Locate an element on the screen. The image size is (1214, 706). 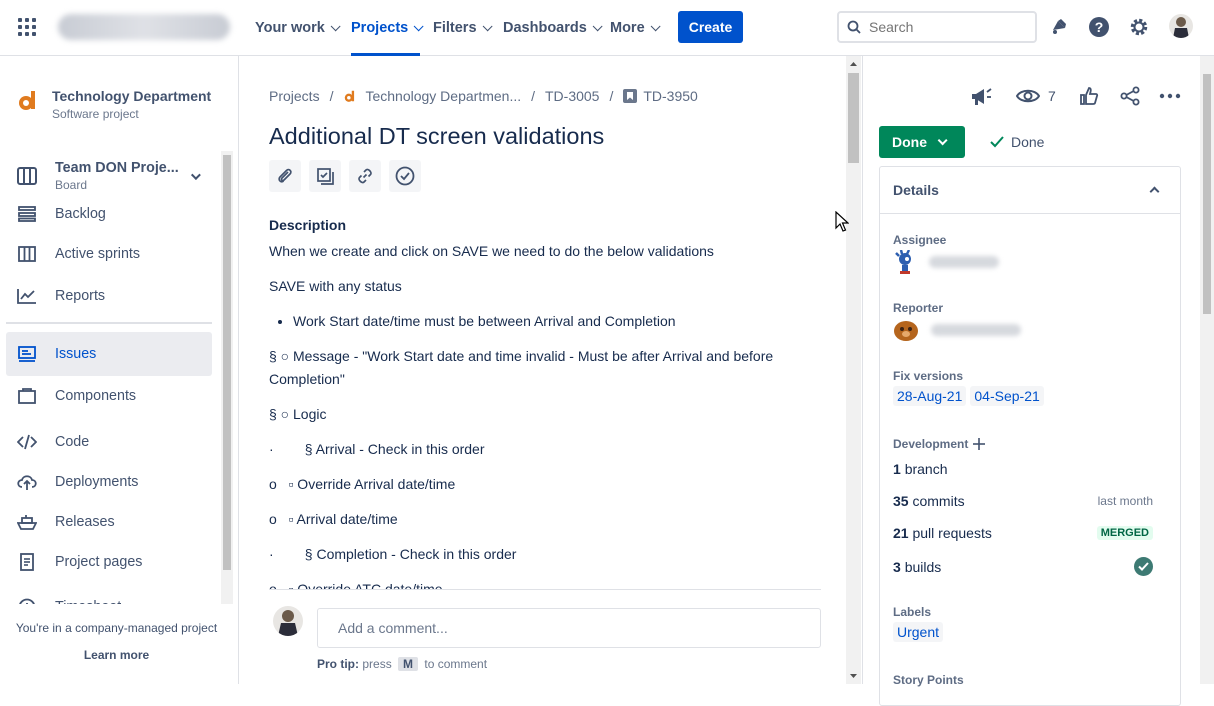
project-header: Technology Department Software project is located at coordinates (113, 104).